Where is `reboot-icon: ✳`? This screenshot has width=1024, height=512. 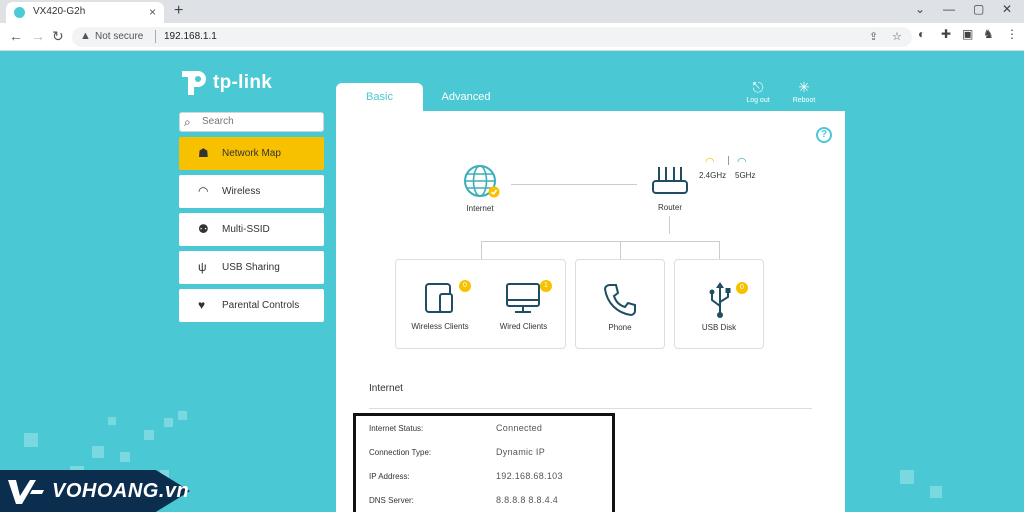 reboot-icon: ✳ is located at coordinates (804, 87).